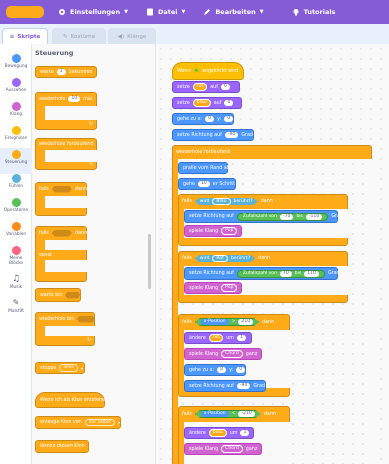  I want to click on bounce-block: pralle vom Rand ab, so click(204, 168).